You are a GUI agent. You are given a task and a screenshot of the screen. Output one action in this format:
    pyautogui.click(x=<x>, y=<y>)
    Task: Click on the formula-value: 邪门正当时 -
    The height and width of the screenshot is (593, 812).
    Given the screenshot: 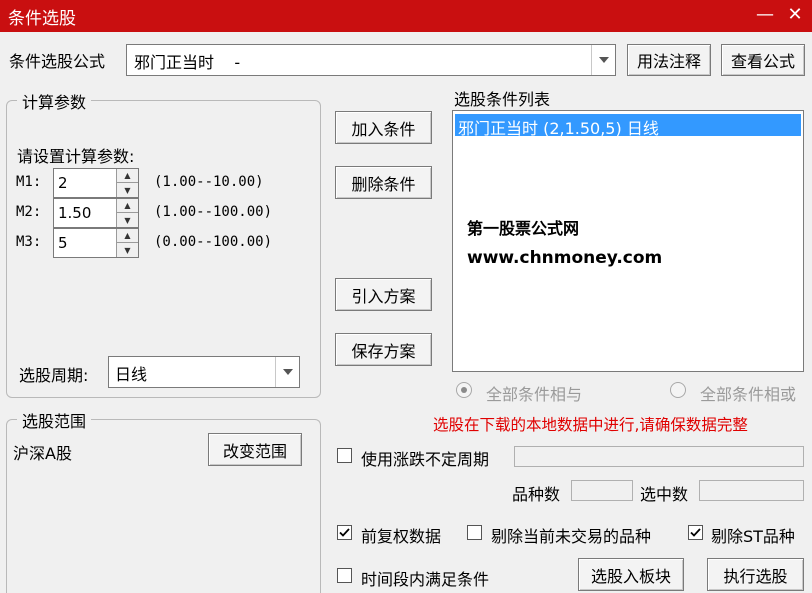 What is the action you would take?
    pyautogui.click(x=187, y=62)
    